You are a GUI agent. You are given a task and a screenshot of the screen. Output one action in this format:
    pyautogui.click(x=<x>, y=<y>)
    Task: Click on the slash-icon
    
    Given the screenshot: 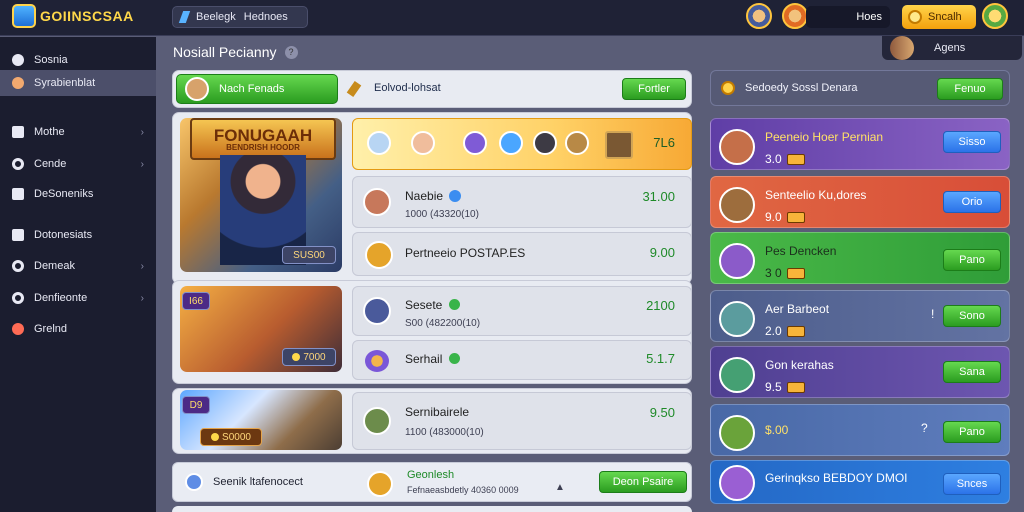 What is the action you would take?
    pyautogui.click(x=184, y=17)
    